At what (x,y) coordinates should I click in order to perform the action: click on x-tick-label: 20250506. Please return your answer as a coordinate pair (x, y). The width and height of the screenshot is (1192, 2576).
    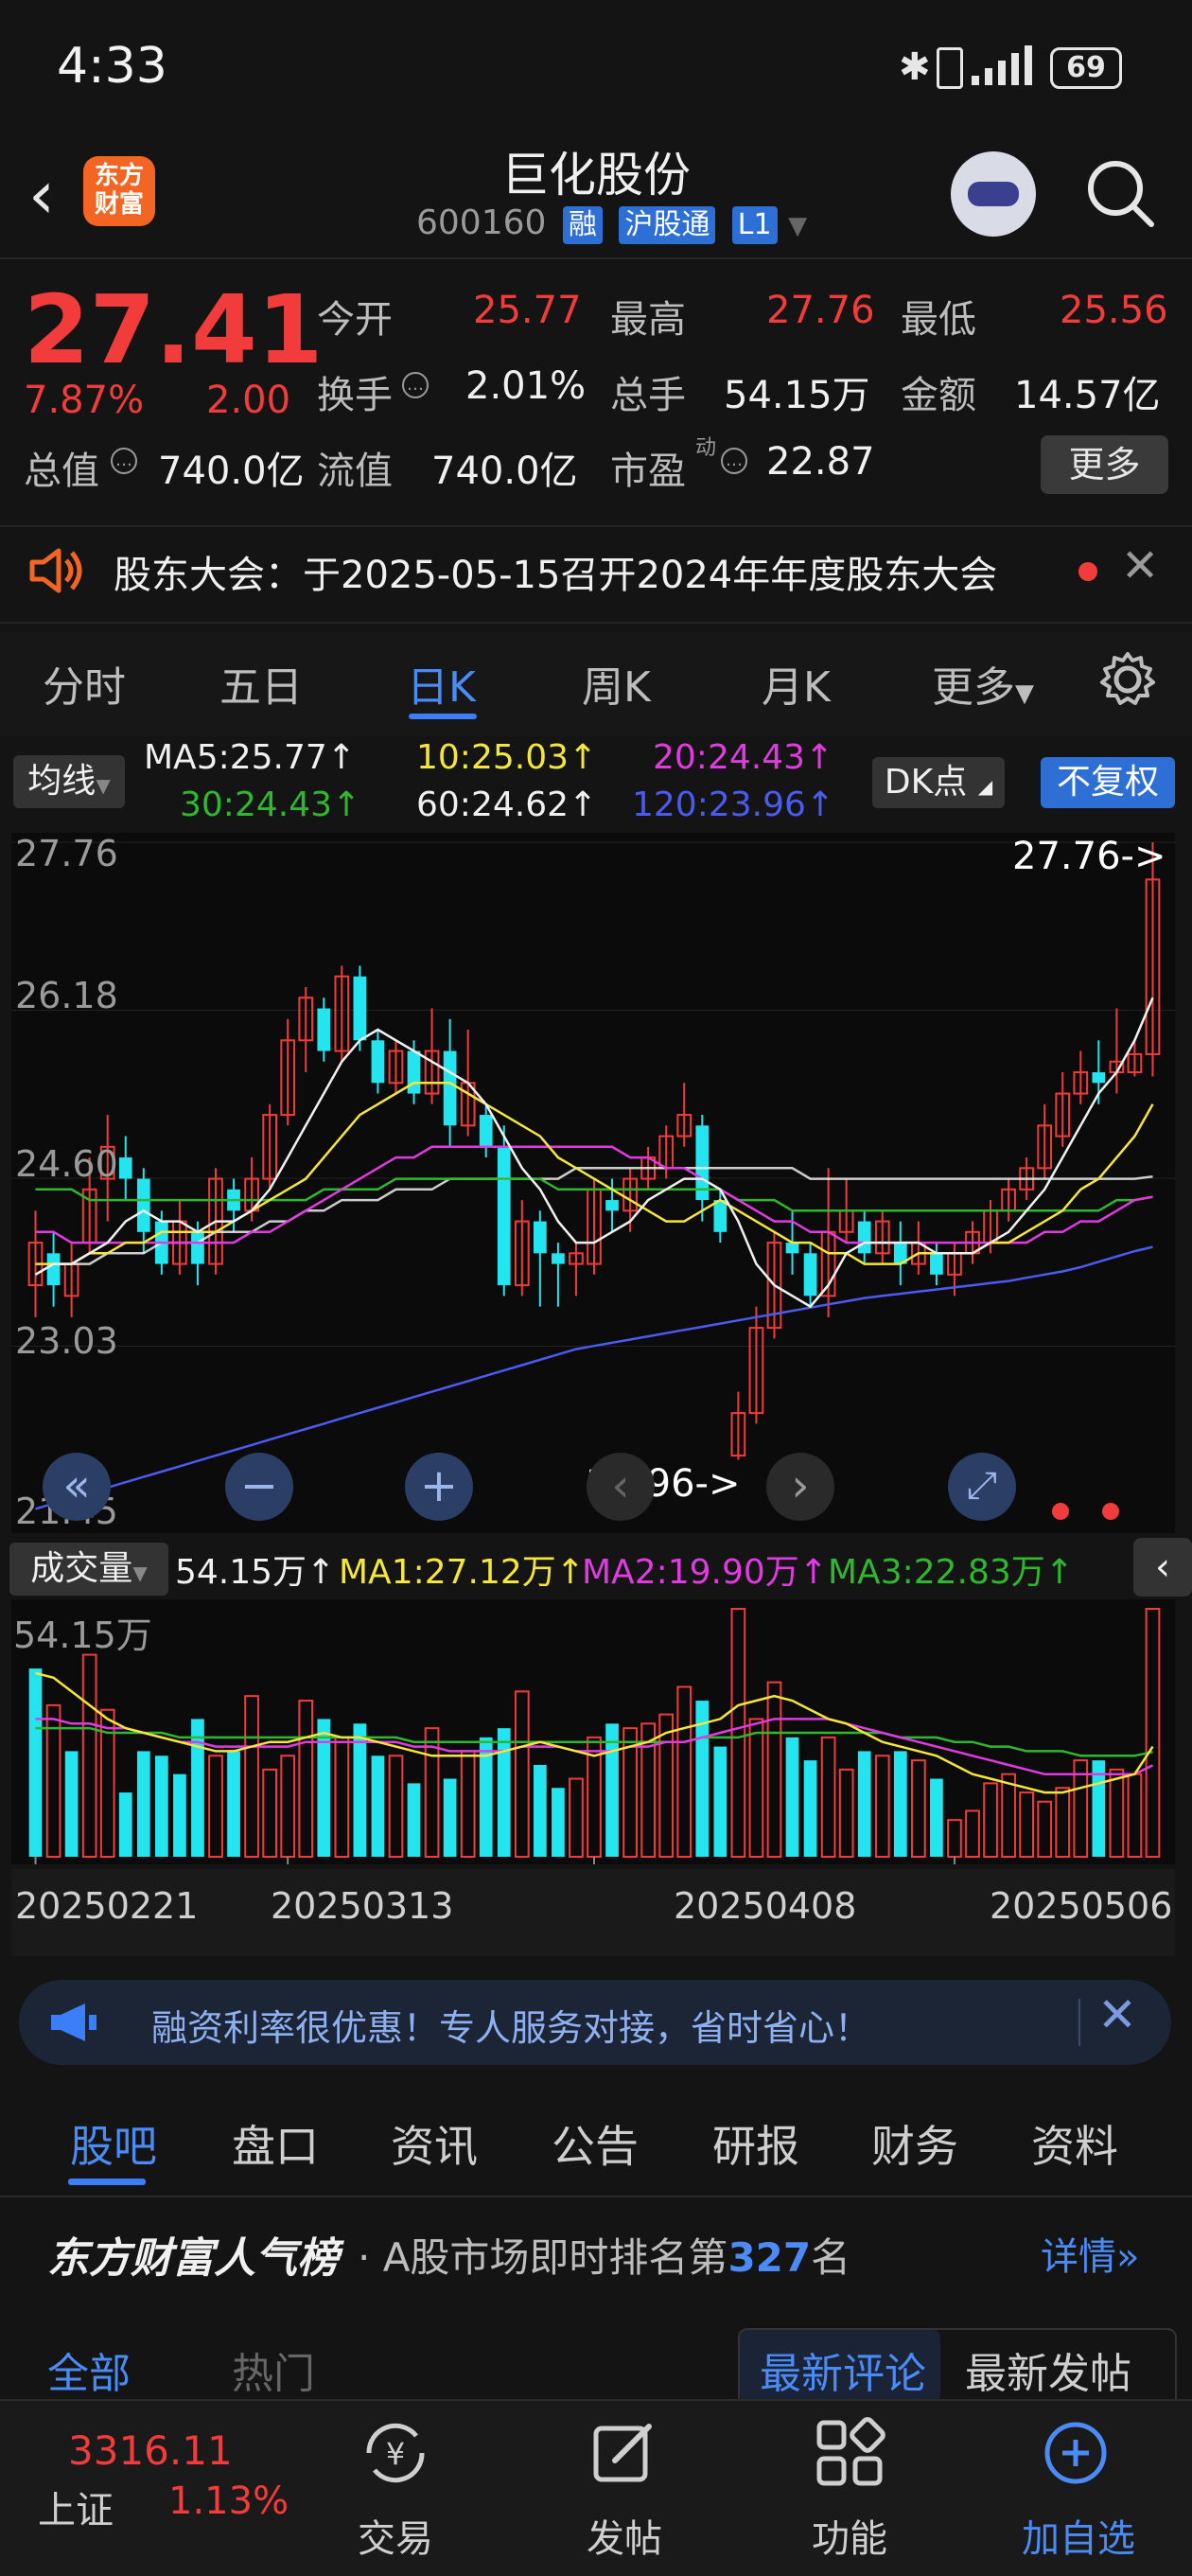
    Looking at the image, I should click on (1081, 1906).